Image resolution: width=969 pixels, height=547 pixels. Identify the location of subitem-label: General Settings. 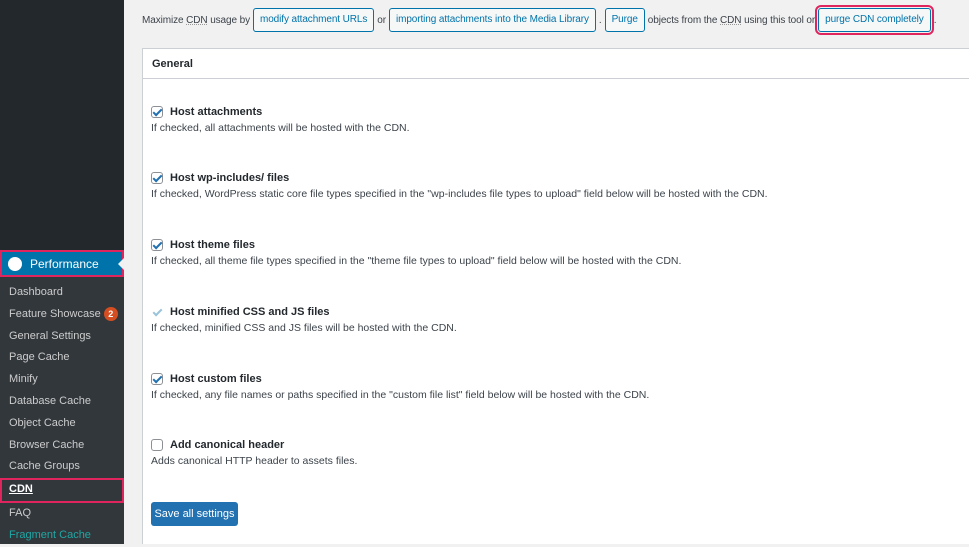
(50, 335).